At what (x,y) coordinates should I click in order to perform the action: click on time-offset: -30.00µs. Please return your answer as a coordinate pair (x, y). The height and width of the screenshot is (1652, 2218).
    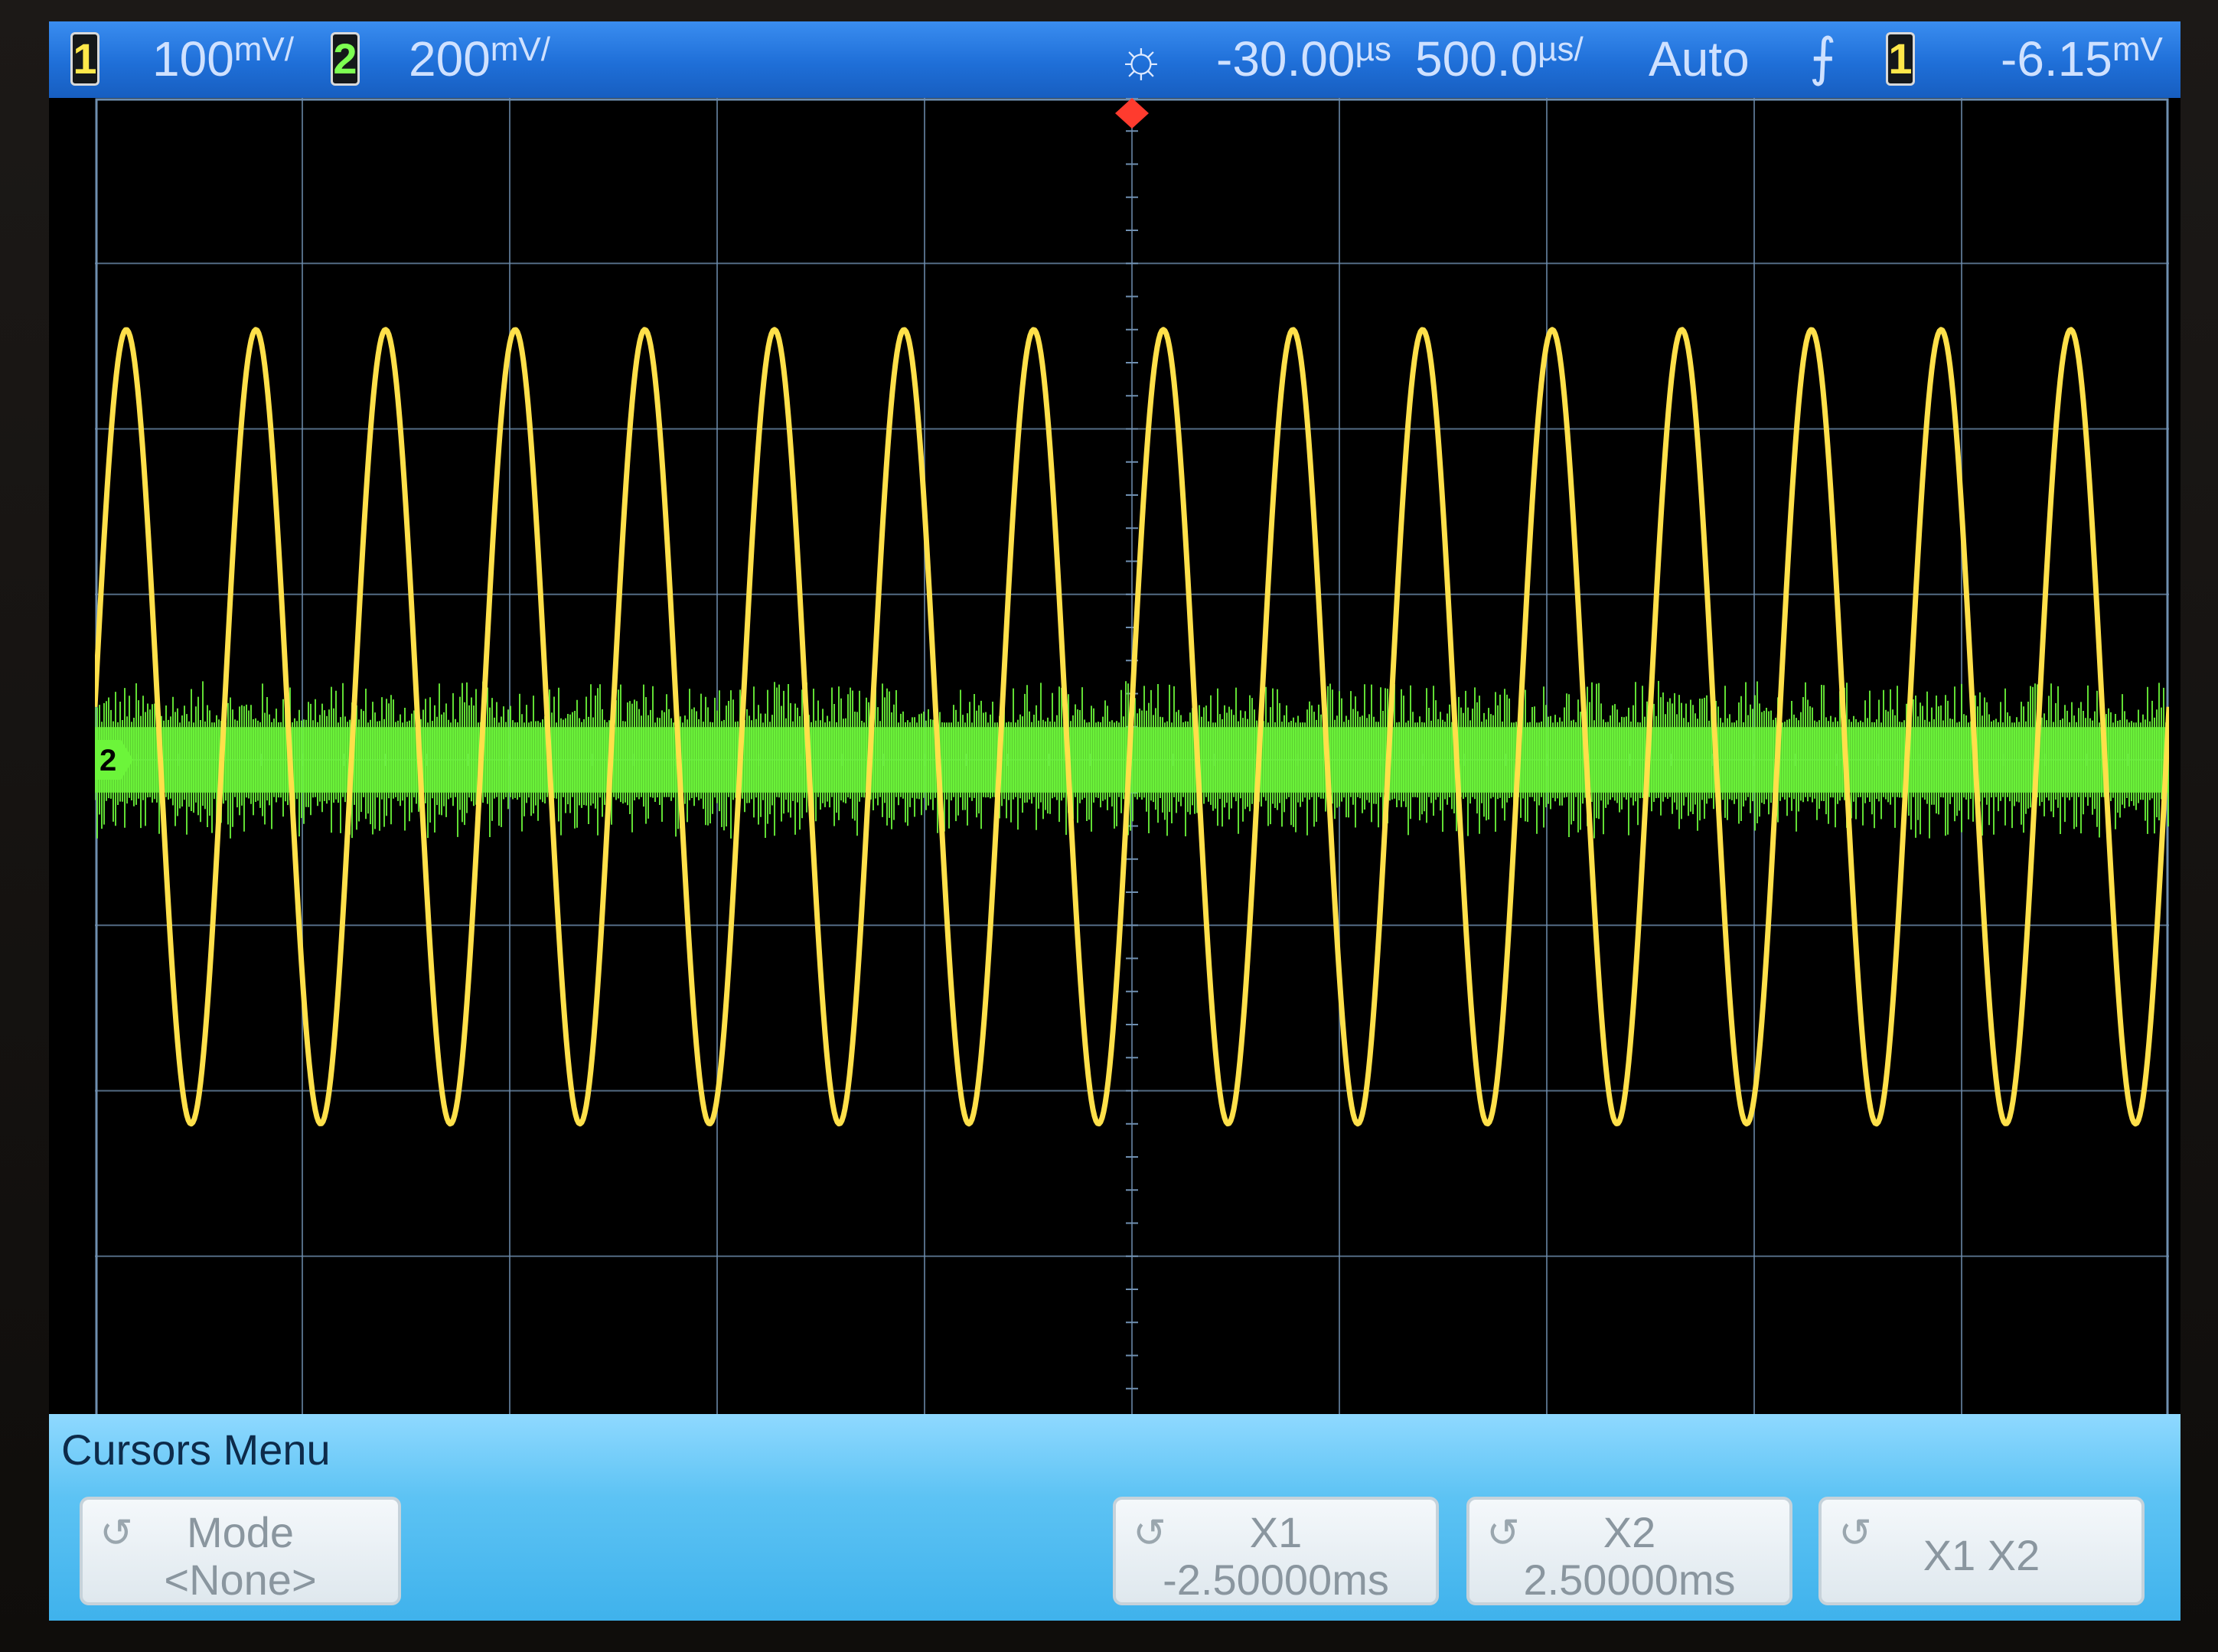
    Looking at the image, I should click on (1303, 59).